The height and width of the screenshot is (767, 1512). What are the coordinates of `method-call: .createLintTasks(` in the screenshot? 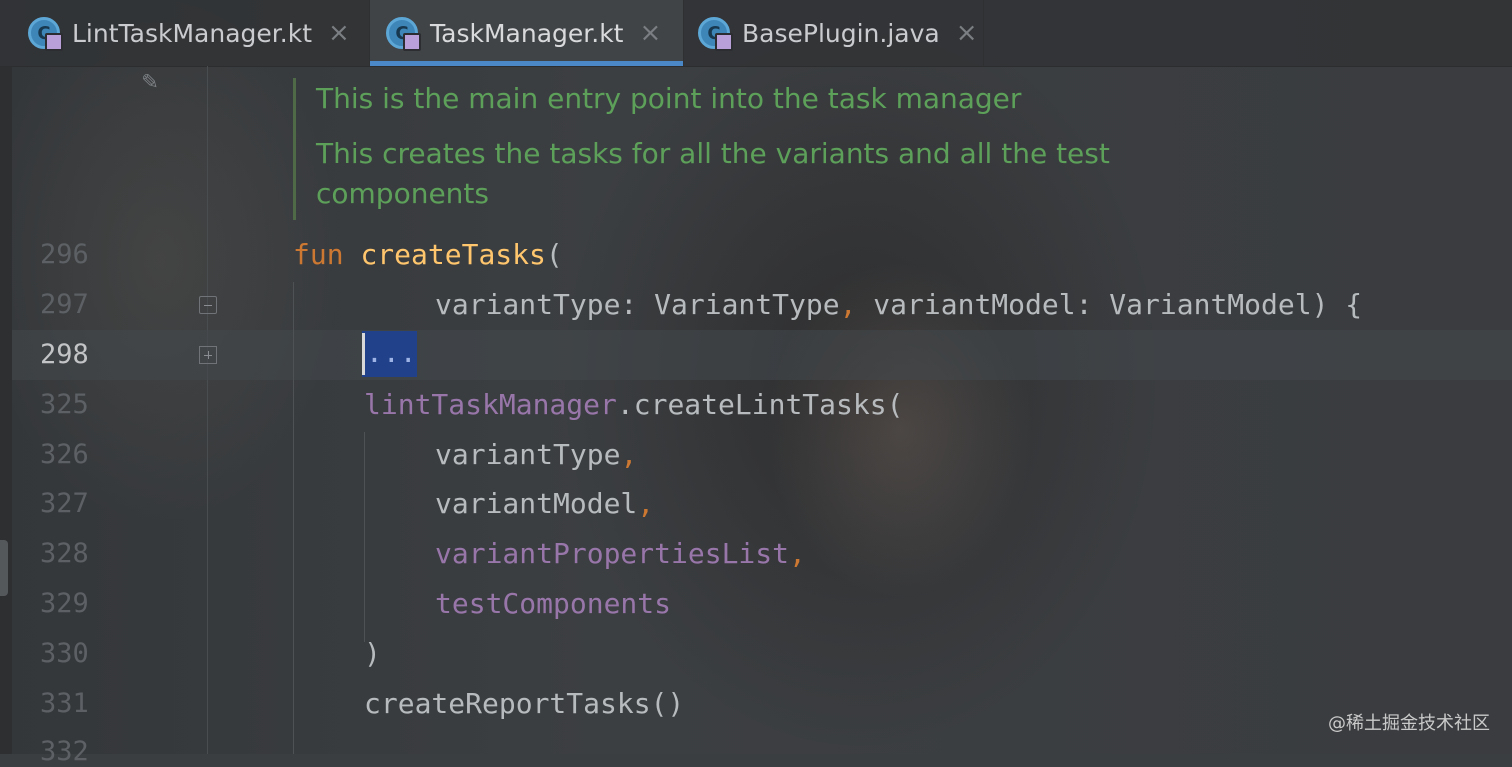 It's located at (760, 404).